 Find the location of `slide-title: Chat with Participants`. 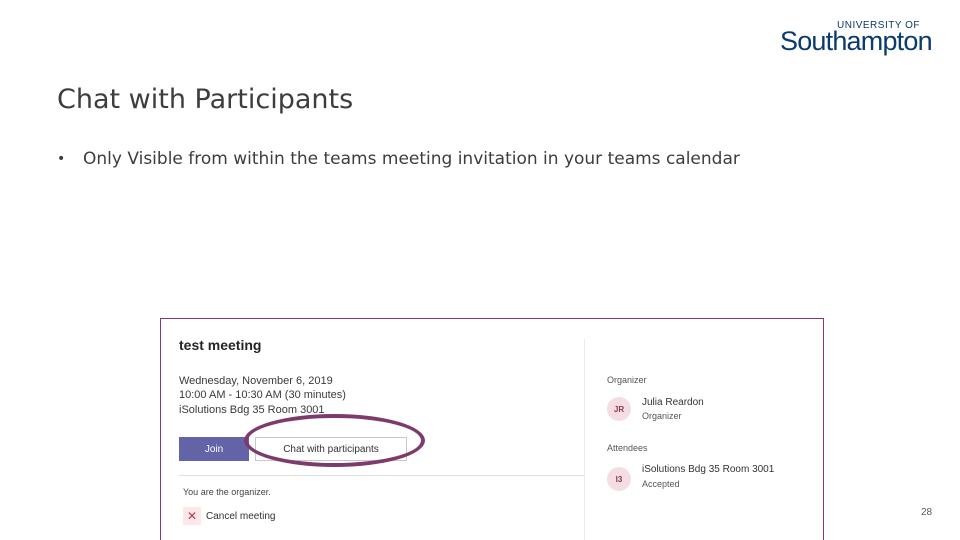

slide-title: Chat with Participants is located at coordinates (205, 99).